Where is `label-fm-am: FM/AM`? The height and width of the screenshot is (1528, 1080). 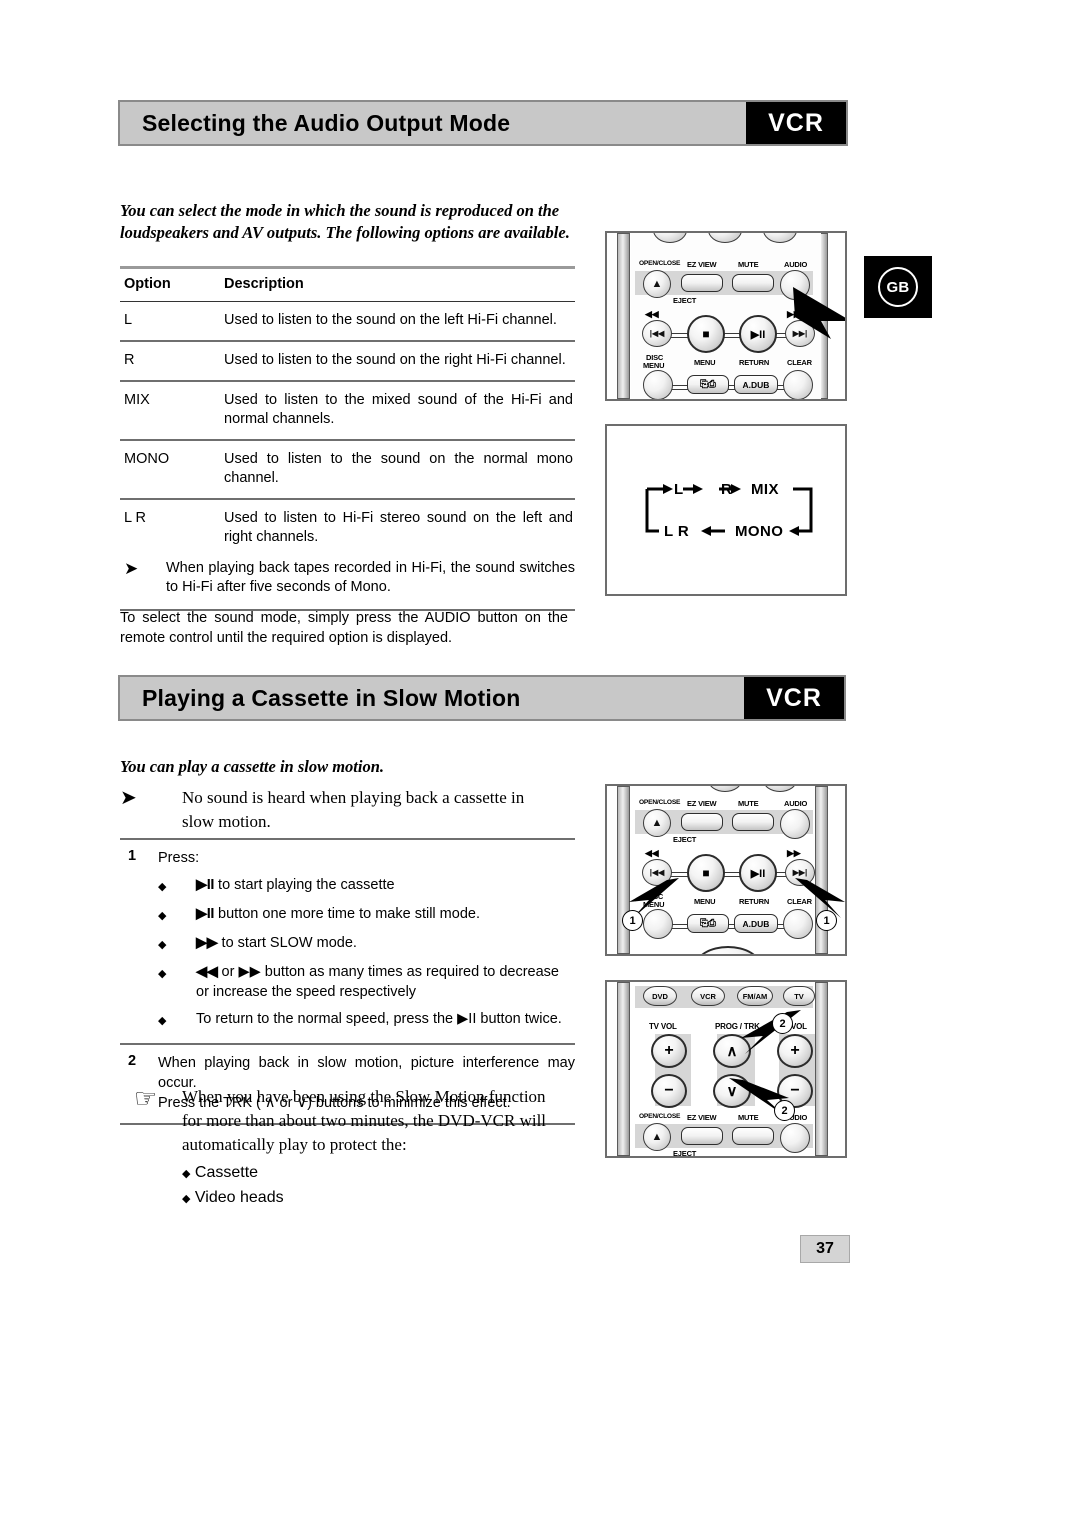
label-fm-am: FM/AM is located at coordinates (755, 996).